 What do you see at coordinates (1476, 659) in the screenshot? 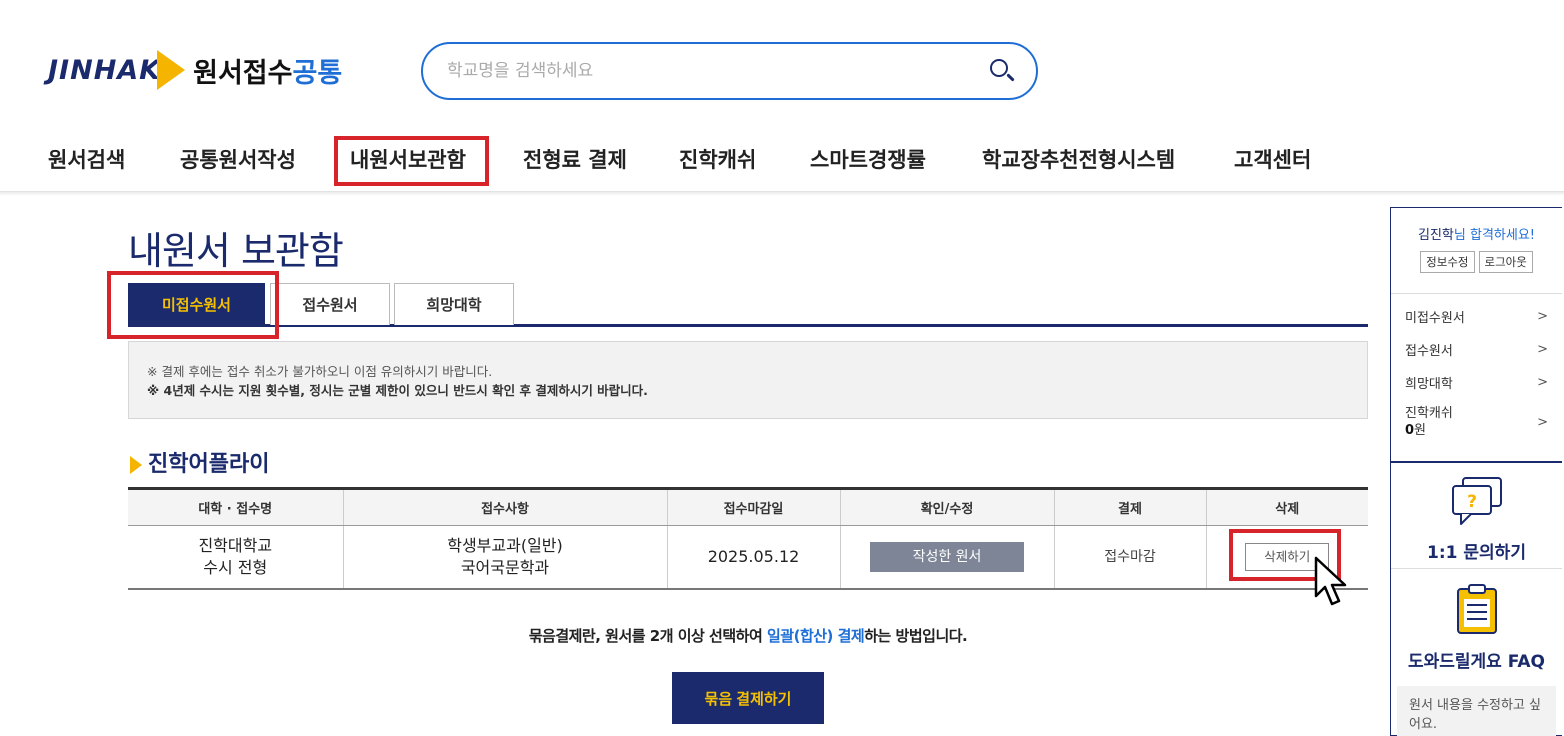
I see `faq-label: 도와드릴게요 FAQ` at bounding box center [1476, 659].